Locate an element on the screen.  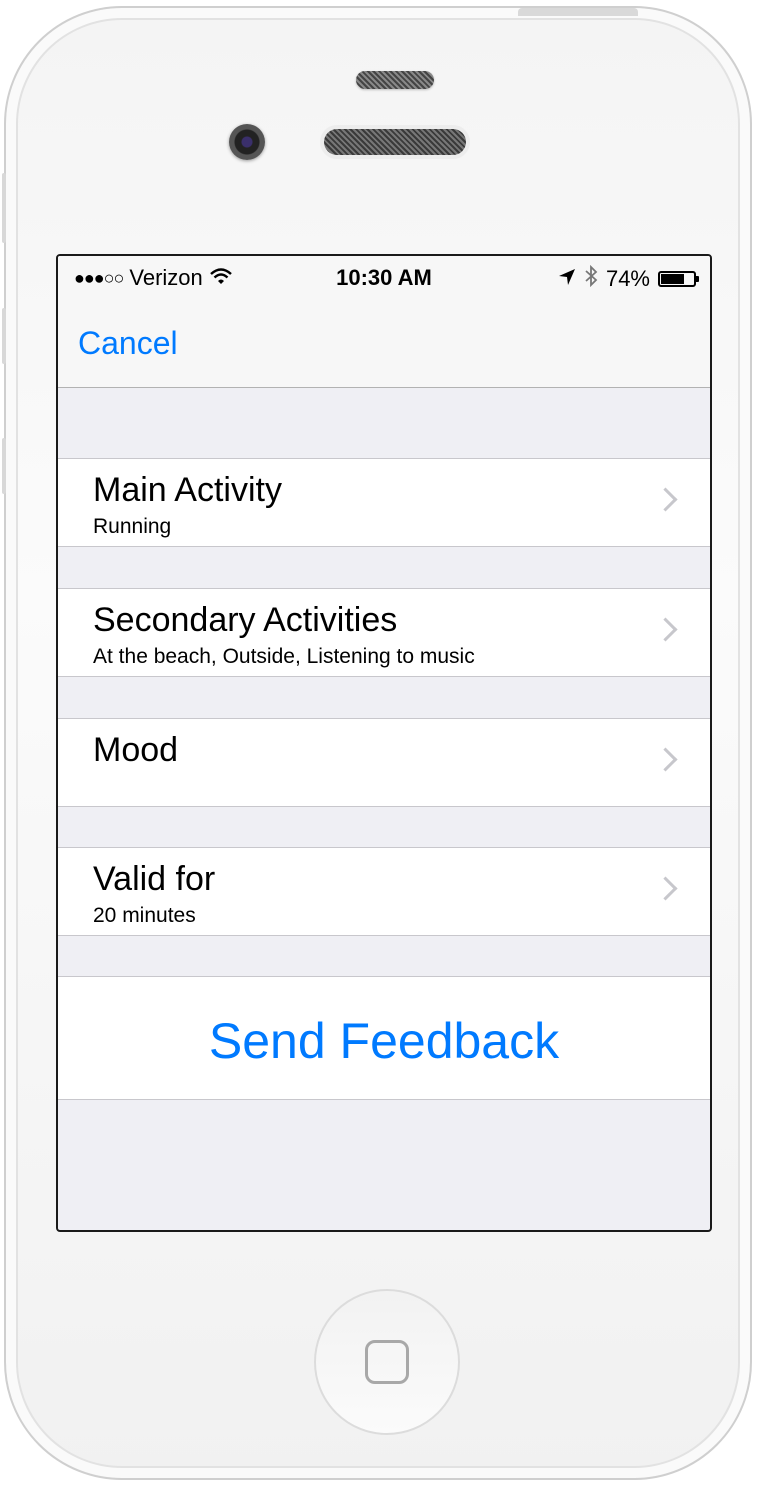
cancel-button: Cancel is located at coordinates (128, 343).